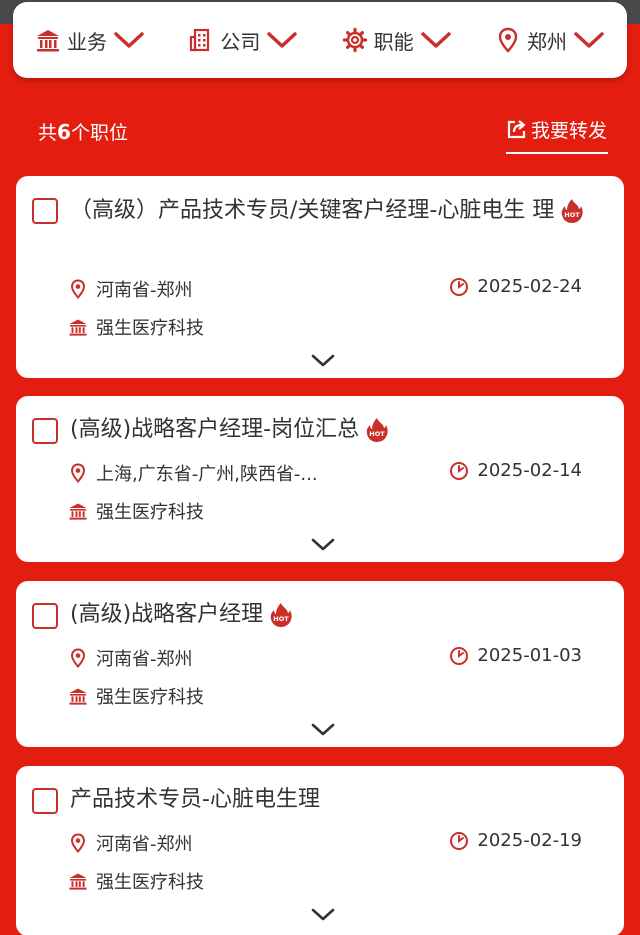 The height and width of the screenshot is (935, 640). I want to click on filter-function-label: 职能, so click(393, 41).